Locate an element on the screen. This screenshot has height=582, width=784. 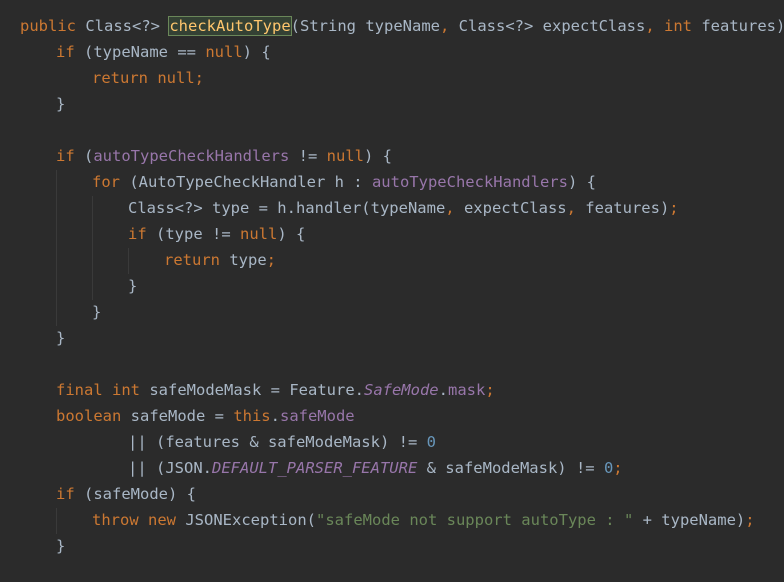
punctuation: ( is located at coordinates (295, 26).